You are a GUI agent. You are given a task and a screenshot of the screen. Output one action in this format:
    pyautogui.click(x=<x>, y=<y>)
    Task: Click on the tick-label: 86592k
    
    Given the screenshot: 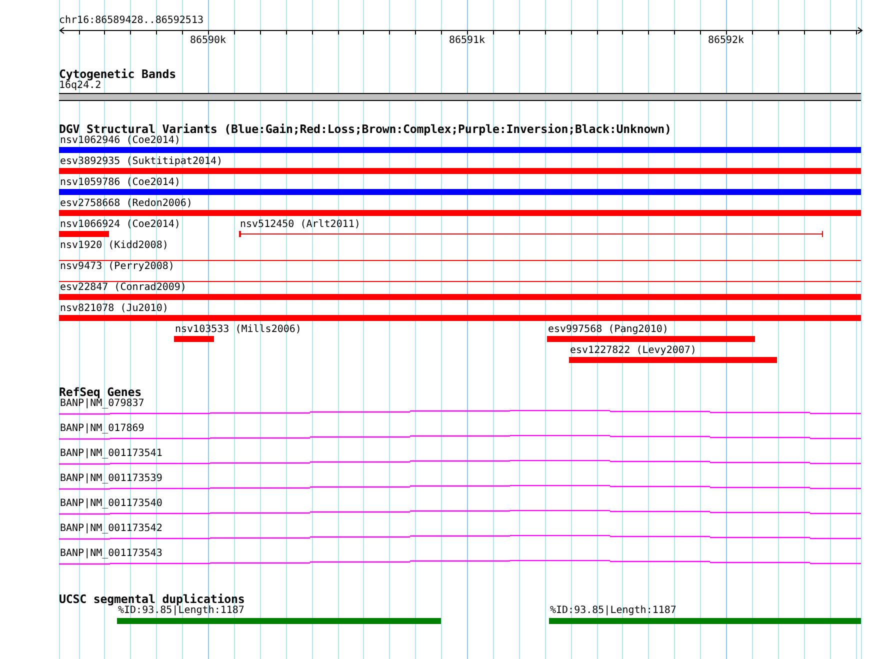 What is the action you would take?
    pyautogui.click(x=726, y=41)
    